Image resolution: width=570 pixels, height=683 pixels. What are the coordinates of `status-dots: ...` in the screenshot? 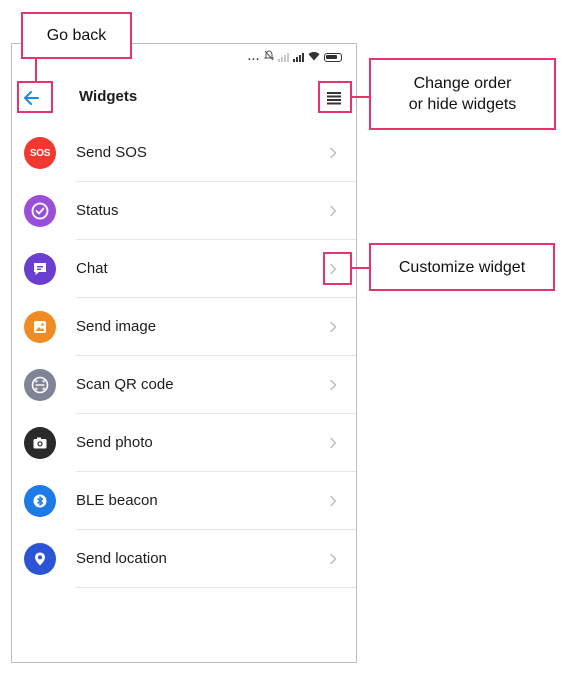 It's located at (253, 57).